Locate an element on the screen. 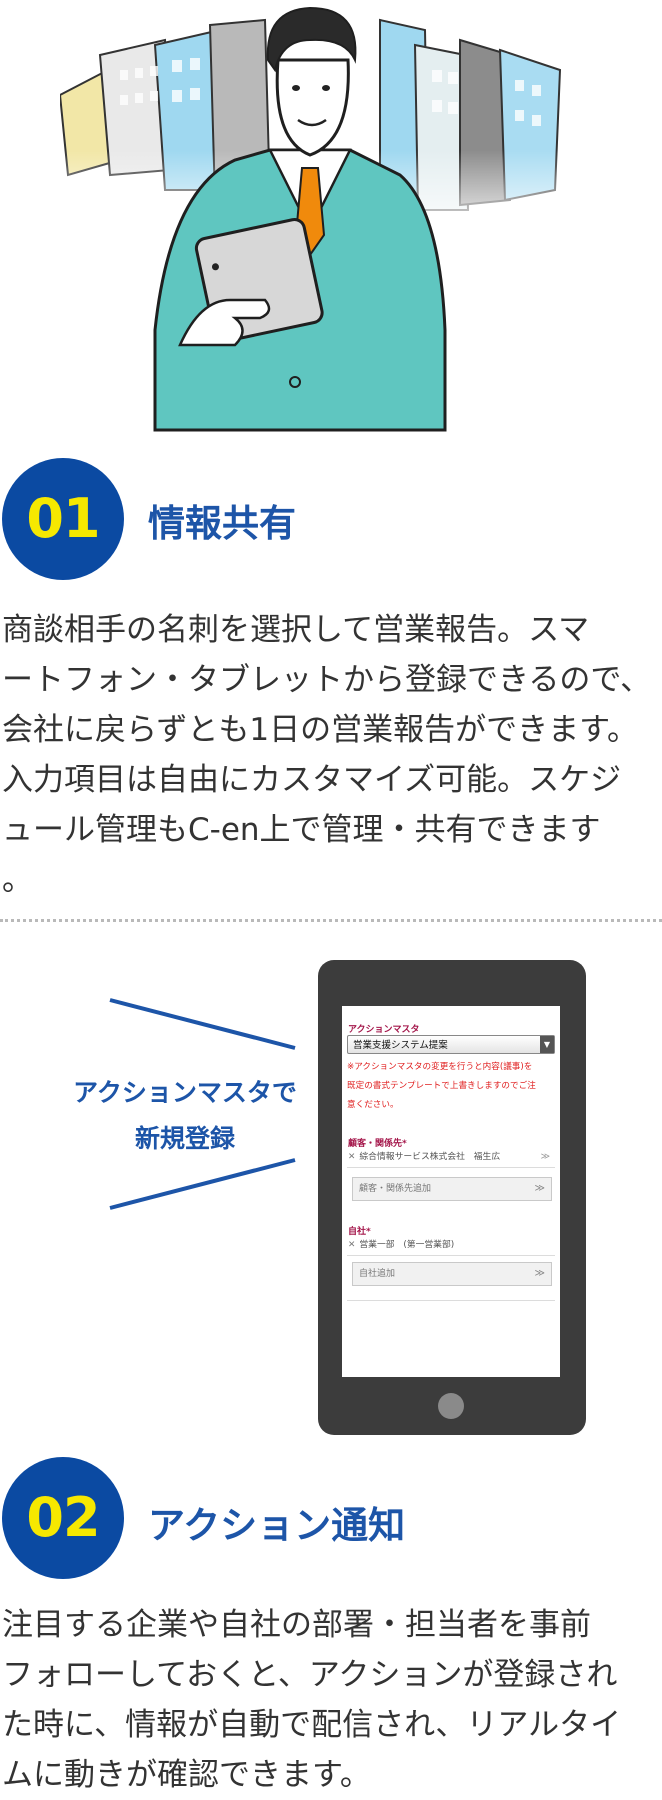 Image resolution: width=662 pixels, height=1800 pixels. own-company-add-select: 自社追加 ≫ is located at coordinates (452, 1274).